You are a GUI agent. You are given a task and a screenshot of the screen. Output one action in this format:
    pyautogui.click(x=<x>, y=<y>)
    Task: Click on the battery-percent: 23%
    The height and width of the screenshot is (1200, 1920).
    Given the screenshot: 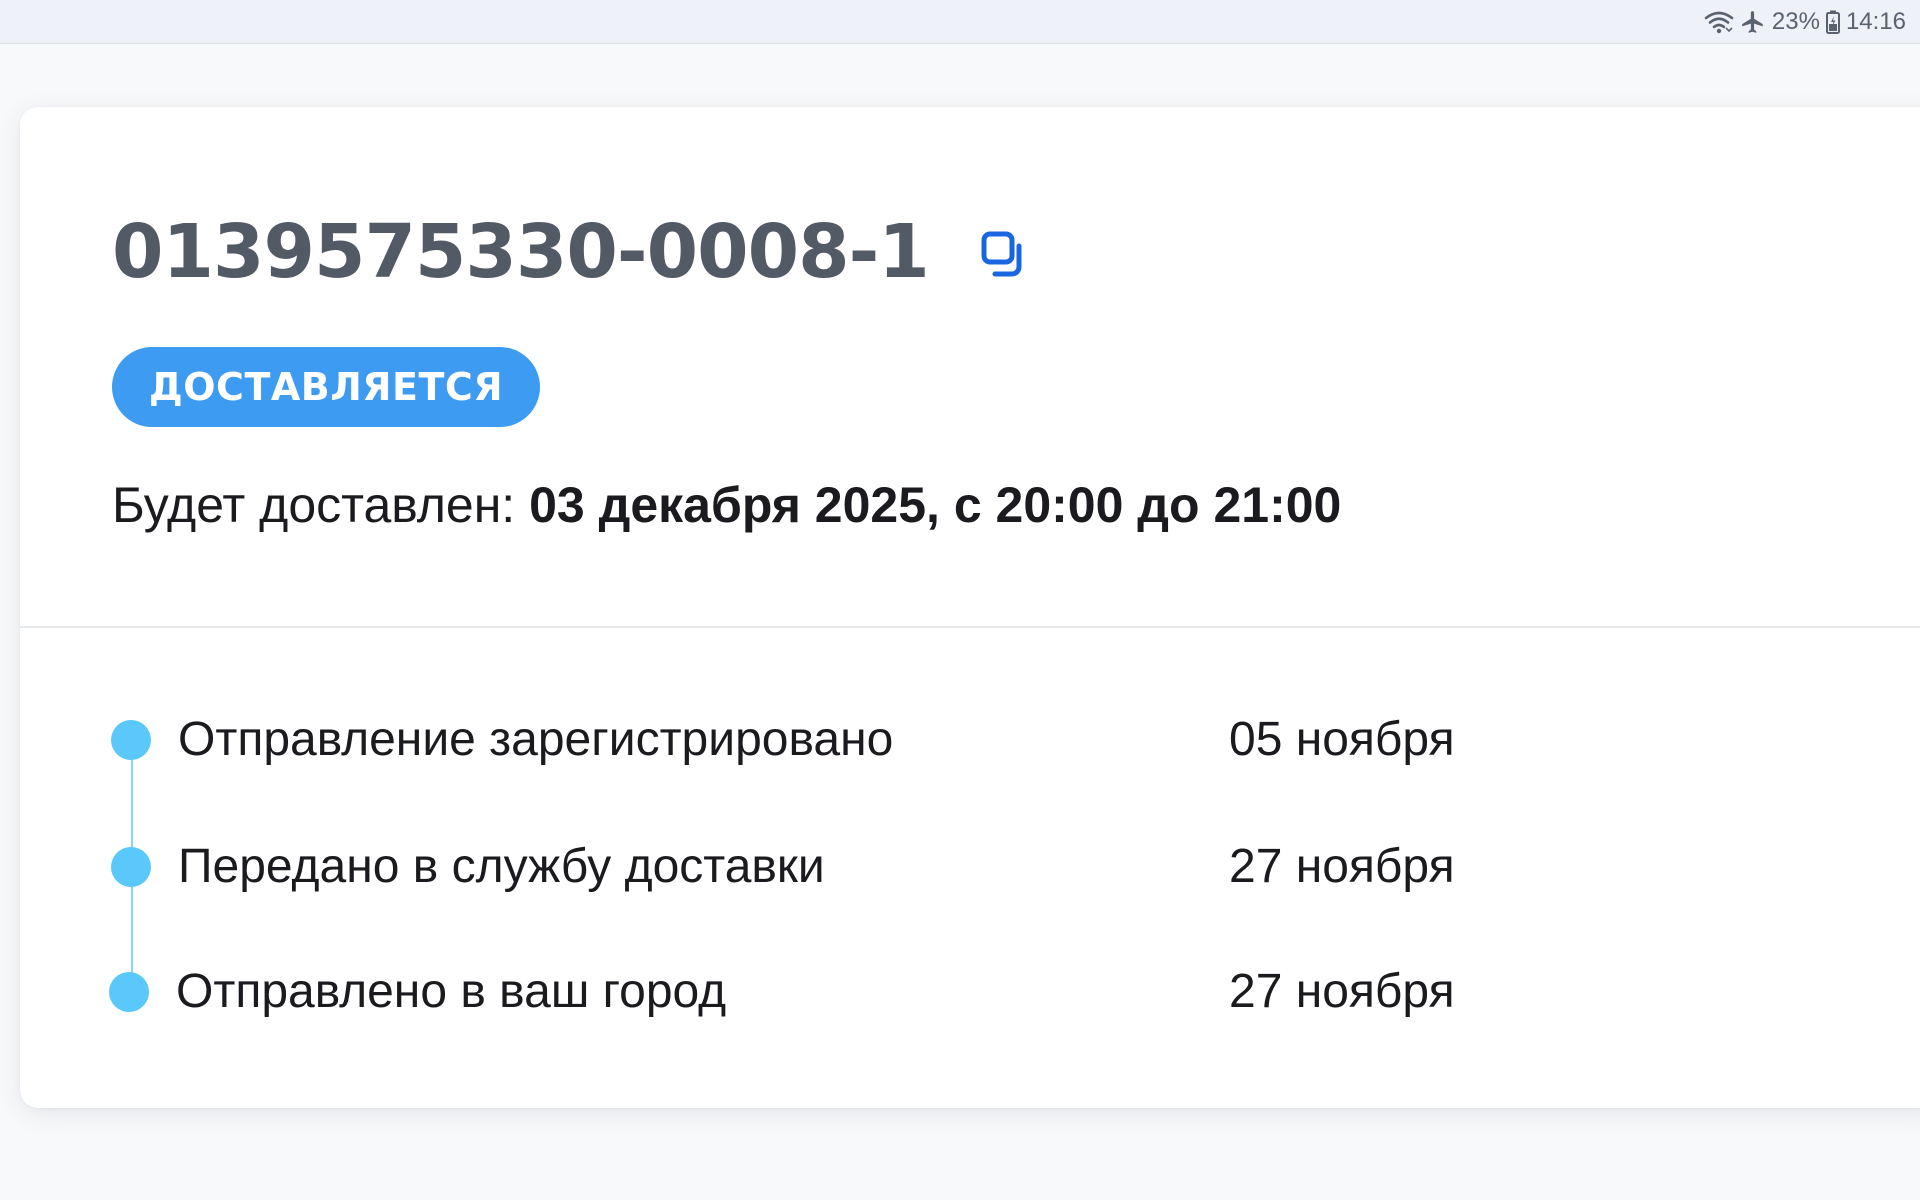 What is the action you would take?
    pyautogui.click(x=1795, y=21)
    